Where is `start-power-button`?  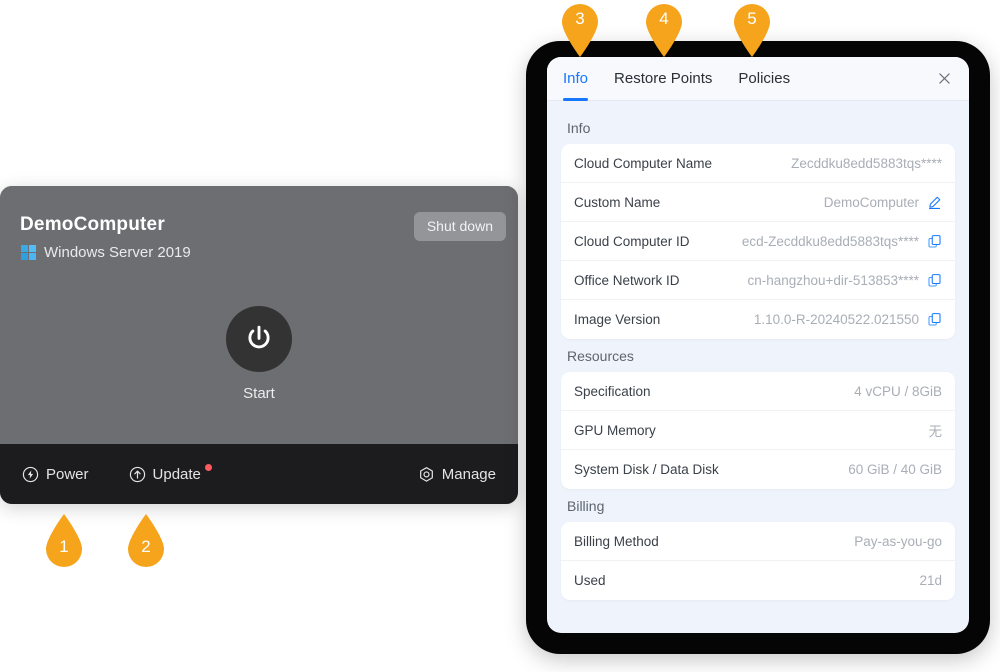 start-power-button is located at coordinates (259, 339).